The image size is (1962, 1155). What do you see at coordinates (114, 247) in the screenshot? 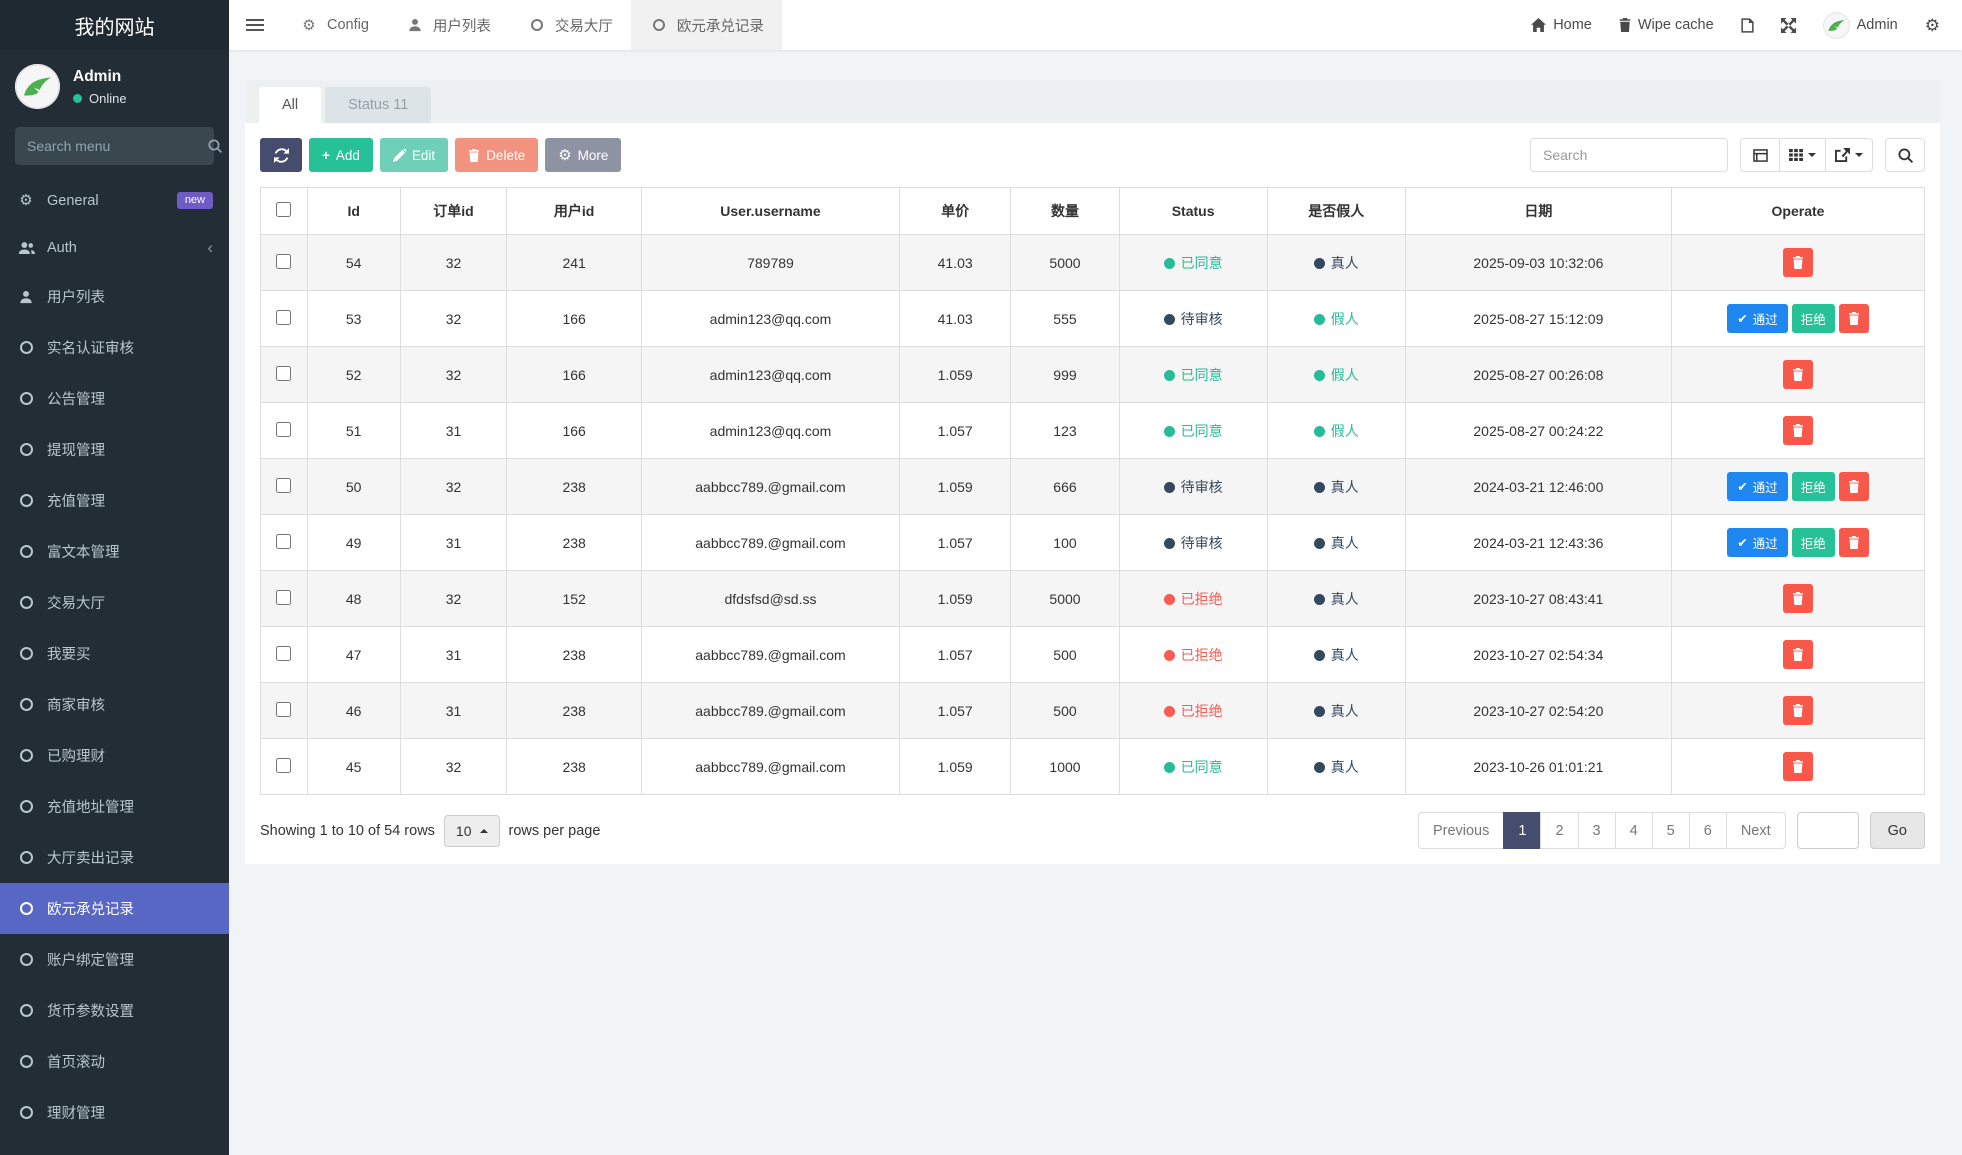
I see `sidebar-item: Auth ‹` at bounding box center [114, 247].